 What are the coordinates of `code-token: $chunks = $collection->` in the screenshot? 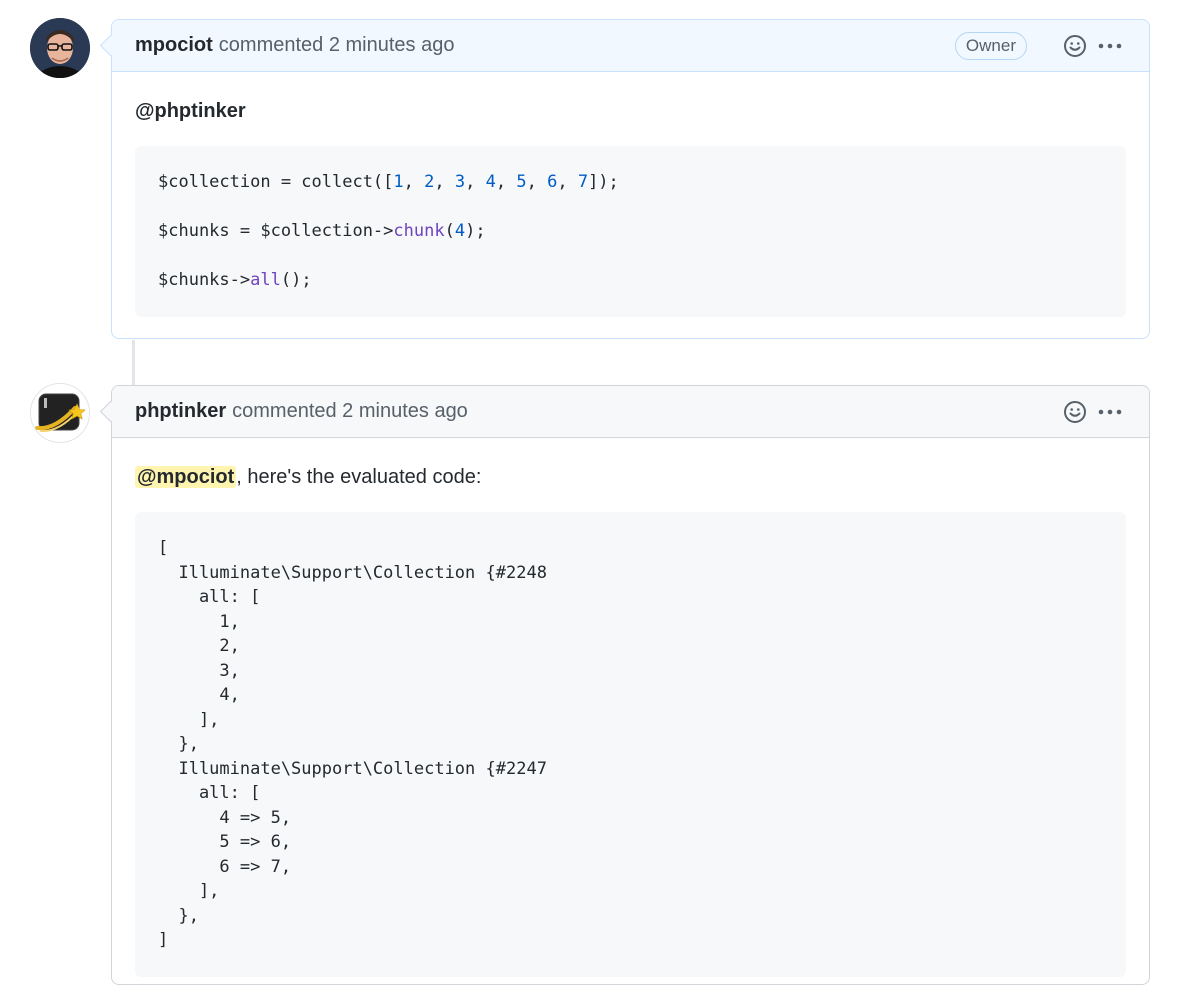 It's located at (276, 231).